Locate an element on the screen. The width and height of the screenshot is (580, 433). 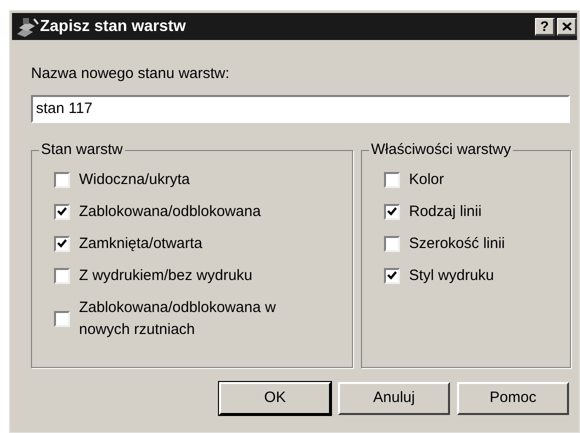
group-title: Właściwości warstwy is located at coordinates (441, 149).